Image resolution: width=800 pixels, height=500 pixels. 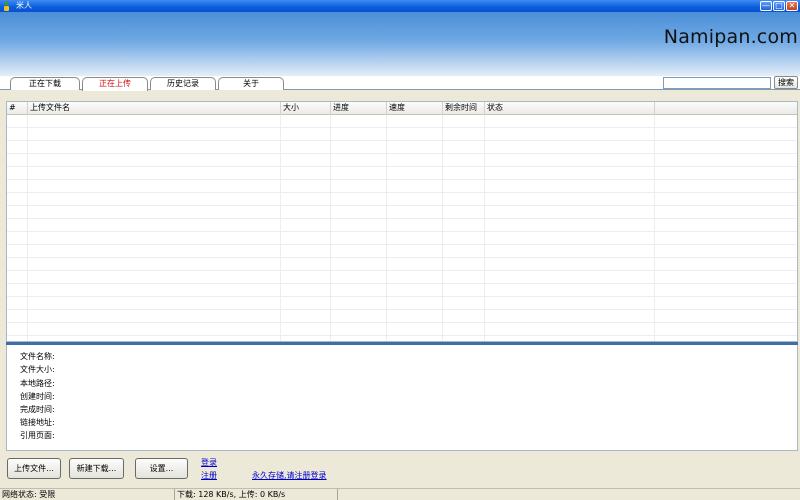 What do you see at coordinates (209, 476) in the screenshot?
I see `register-link: 注册` at bounding box center [209, 476].